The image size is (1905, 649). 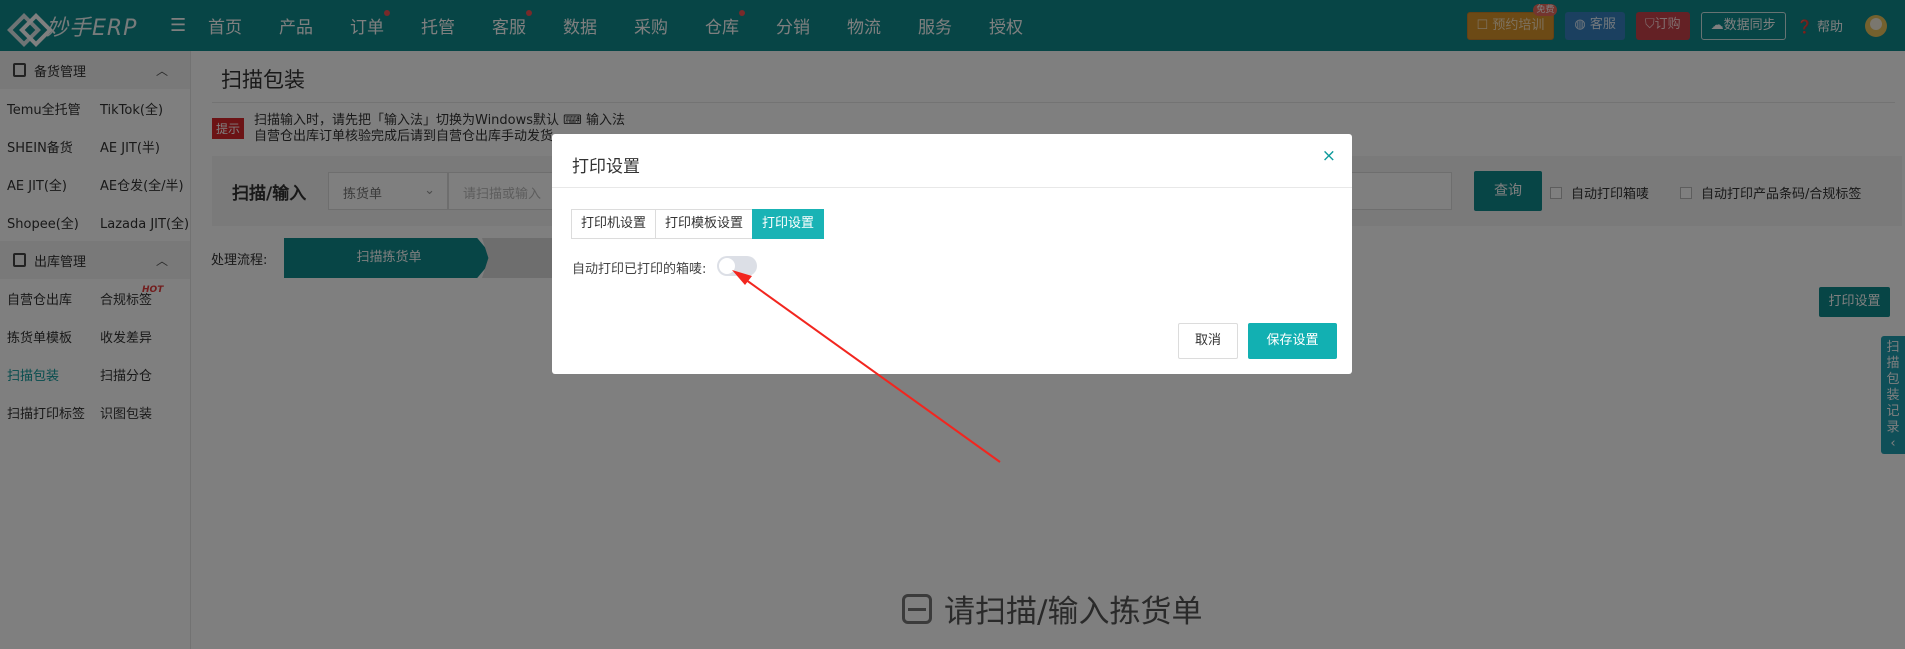 What do you see at coordinates (1208, 341) in the screenshot?
I see `cancel-button: 取消` at bounding box center [1208, 341].